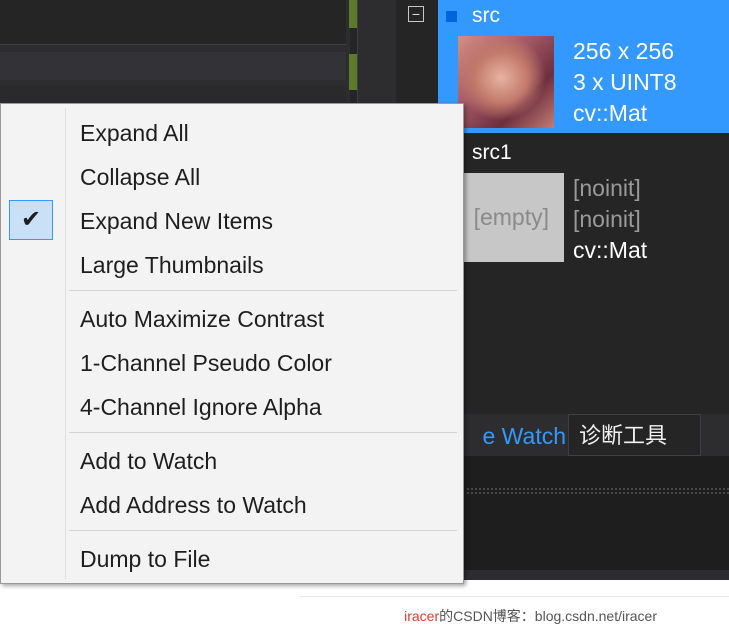  I want to click on splitter-grip, so click(597, 491).